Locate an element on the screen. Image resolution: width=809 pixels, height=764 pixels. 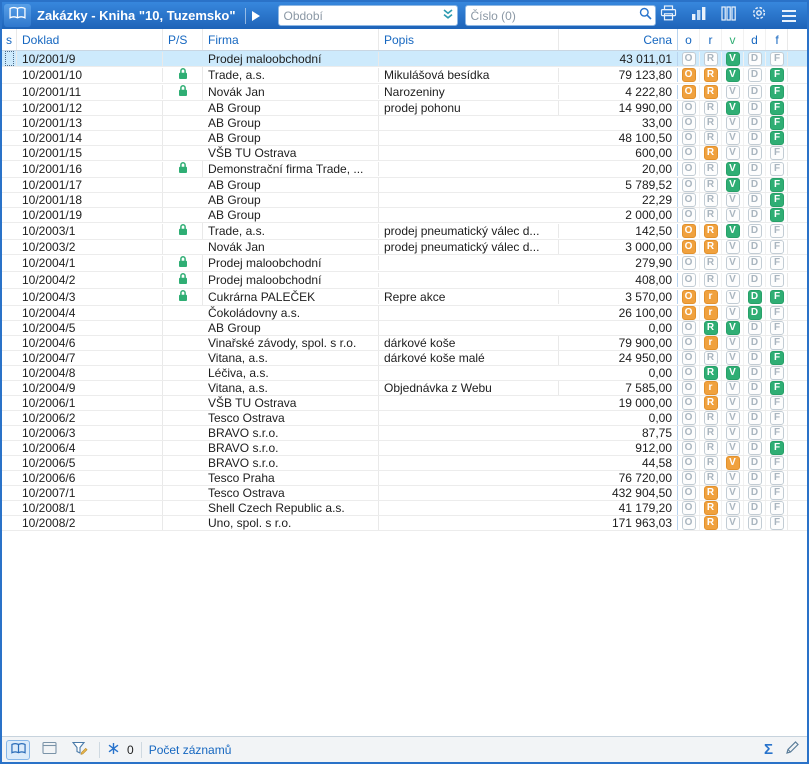
table-row: 10/2007/1 Tesco Ostrava 432 904,50 O R V D F is located at coordinates (404, 493).